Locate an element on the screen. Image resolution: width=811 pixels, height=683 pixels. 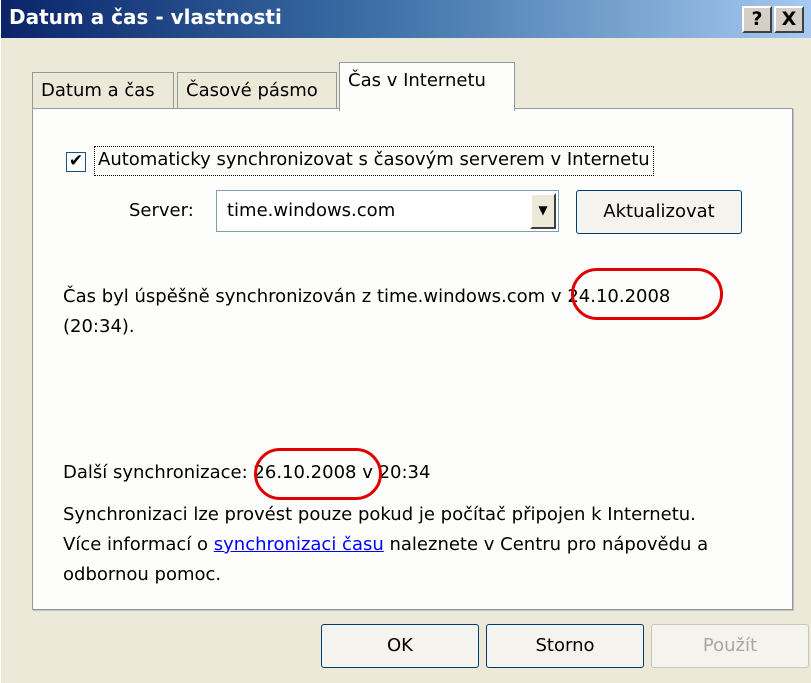
update-now-label: Aktualizovat is located at coordinates (659, 211).